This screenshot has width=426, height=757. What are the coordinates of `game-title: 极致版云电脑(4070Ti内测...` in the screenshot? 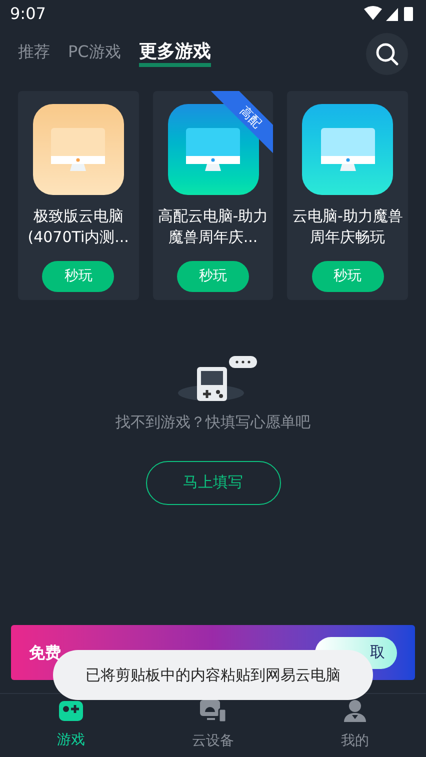 It's located at (78, 227).